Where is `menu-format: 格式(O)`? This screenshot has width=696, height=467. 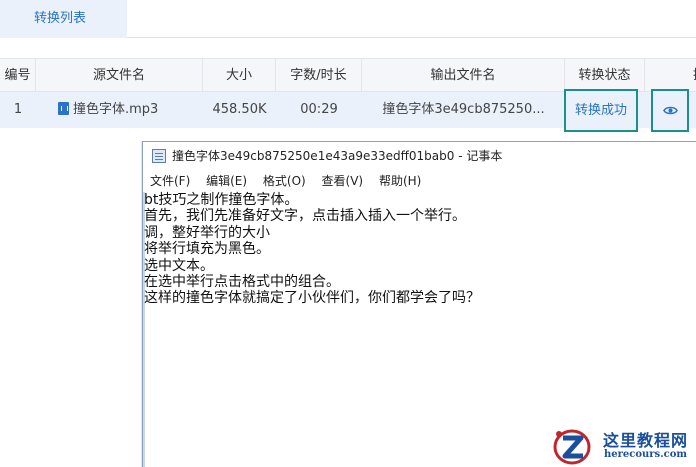
menu-format: 格式(O) is located at coordinates (284, 181).